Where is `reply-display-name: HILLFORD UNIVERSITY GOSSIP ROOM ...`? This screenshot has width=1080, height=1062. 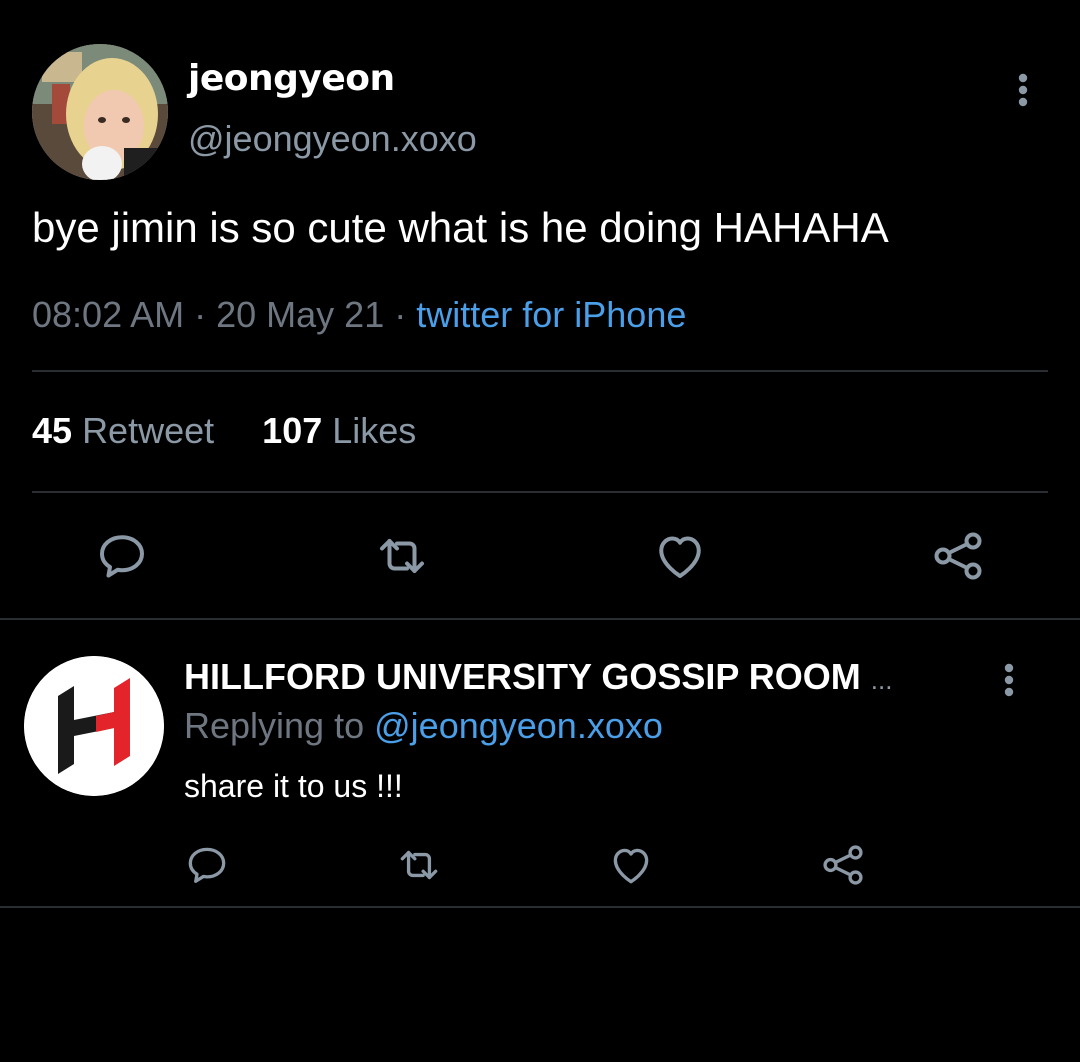
reply-display-name: HILLFORD UNIVERSITY GOSSIP ROOM ... is located at coordinates (538, 677).